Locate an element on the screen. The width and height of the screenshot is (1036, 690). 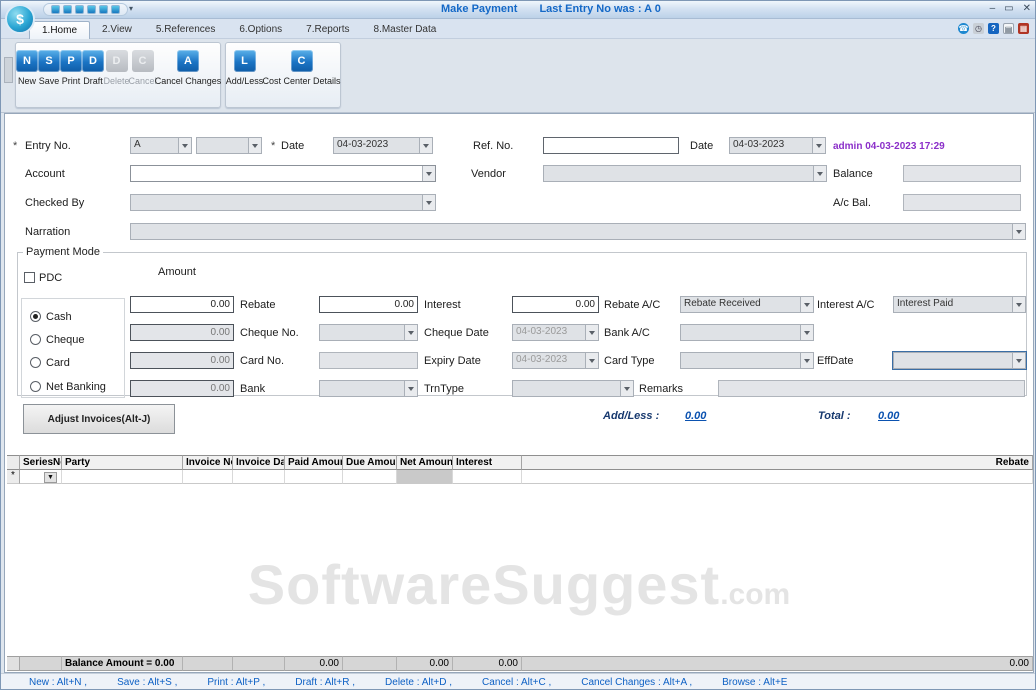
tab-references: 5.References is located at coordinates (185, 30).